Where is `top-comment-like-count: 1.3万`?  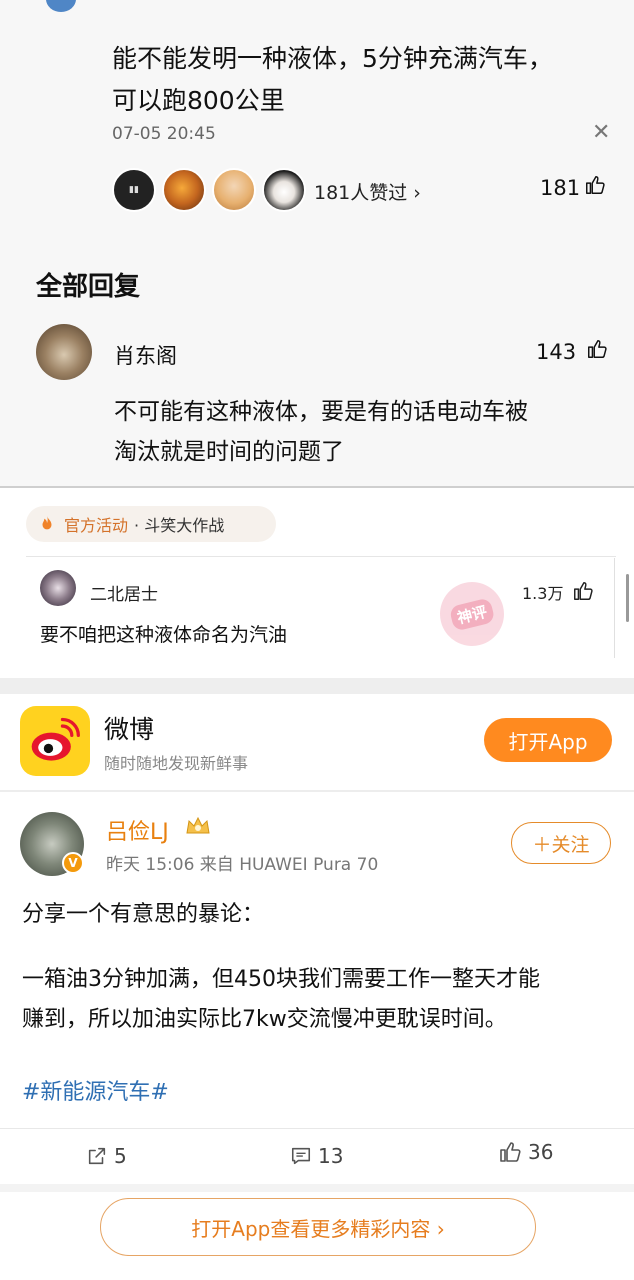 top-comment-like-count: 1.3万 is located at coordinates (543, 593).